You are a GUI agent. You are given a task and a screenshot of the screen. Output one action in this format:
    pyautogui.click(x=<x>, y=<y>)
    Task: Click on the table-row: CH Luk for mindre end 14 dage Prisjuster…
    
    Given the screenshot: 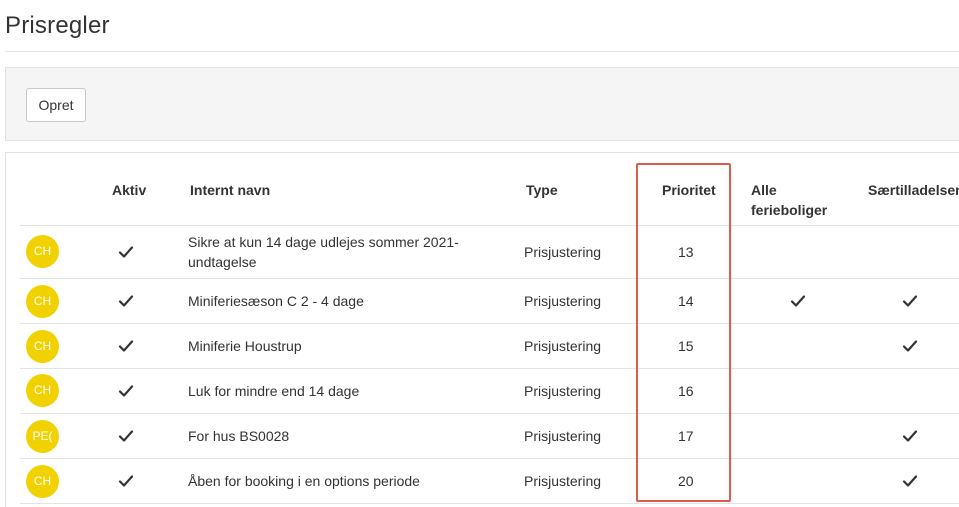 What is the action you would take?
    pyautogui.click(x=489, y=391)
    